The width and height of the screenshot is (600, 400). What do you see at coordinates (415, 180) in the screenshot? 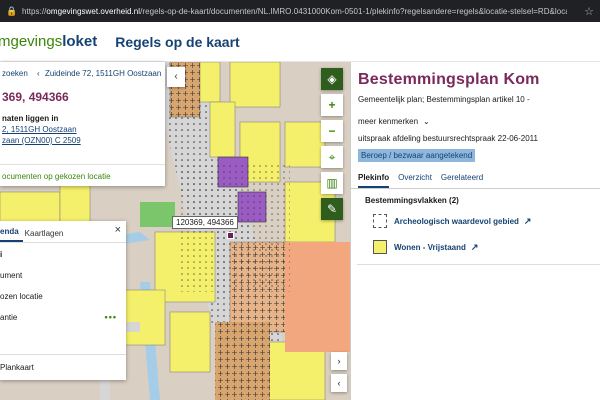
I see `tab-overzicht: Overzicht` at bounding box center [415, 180].